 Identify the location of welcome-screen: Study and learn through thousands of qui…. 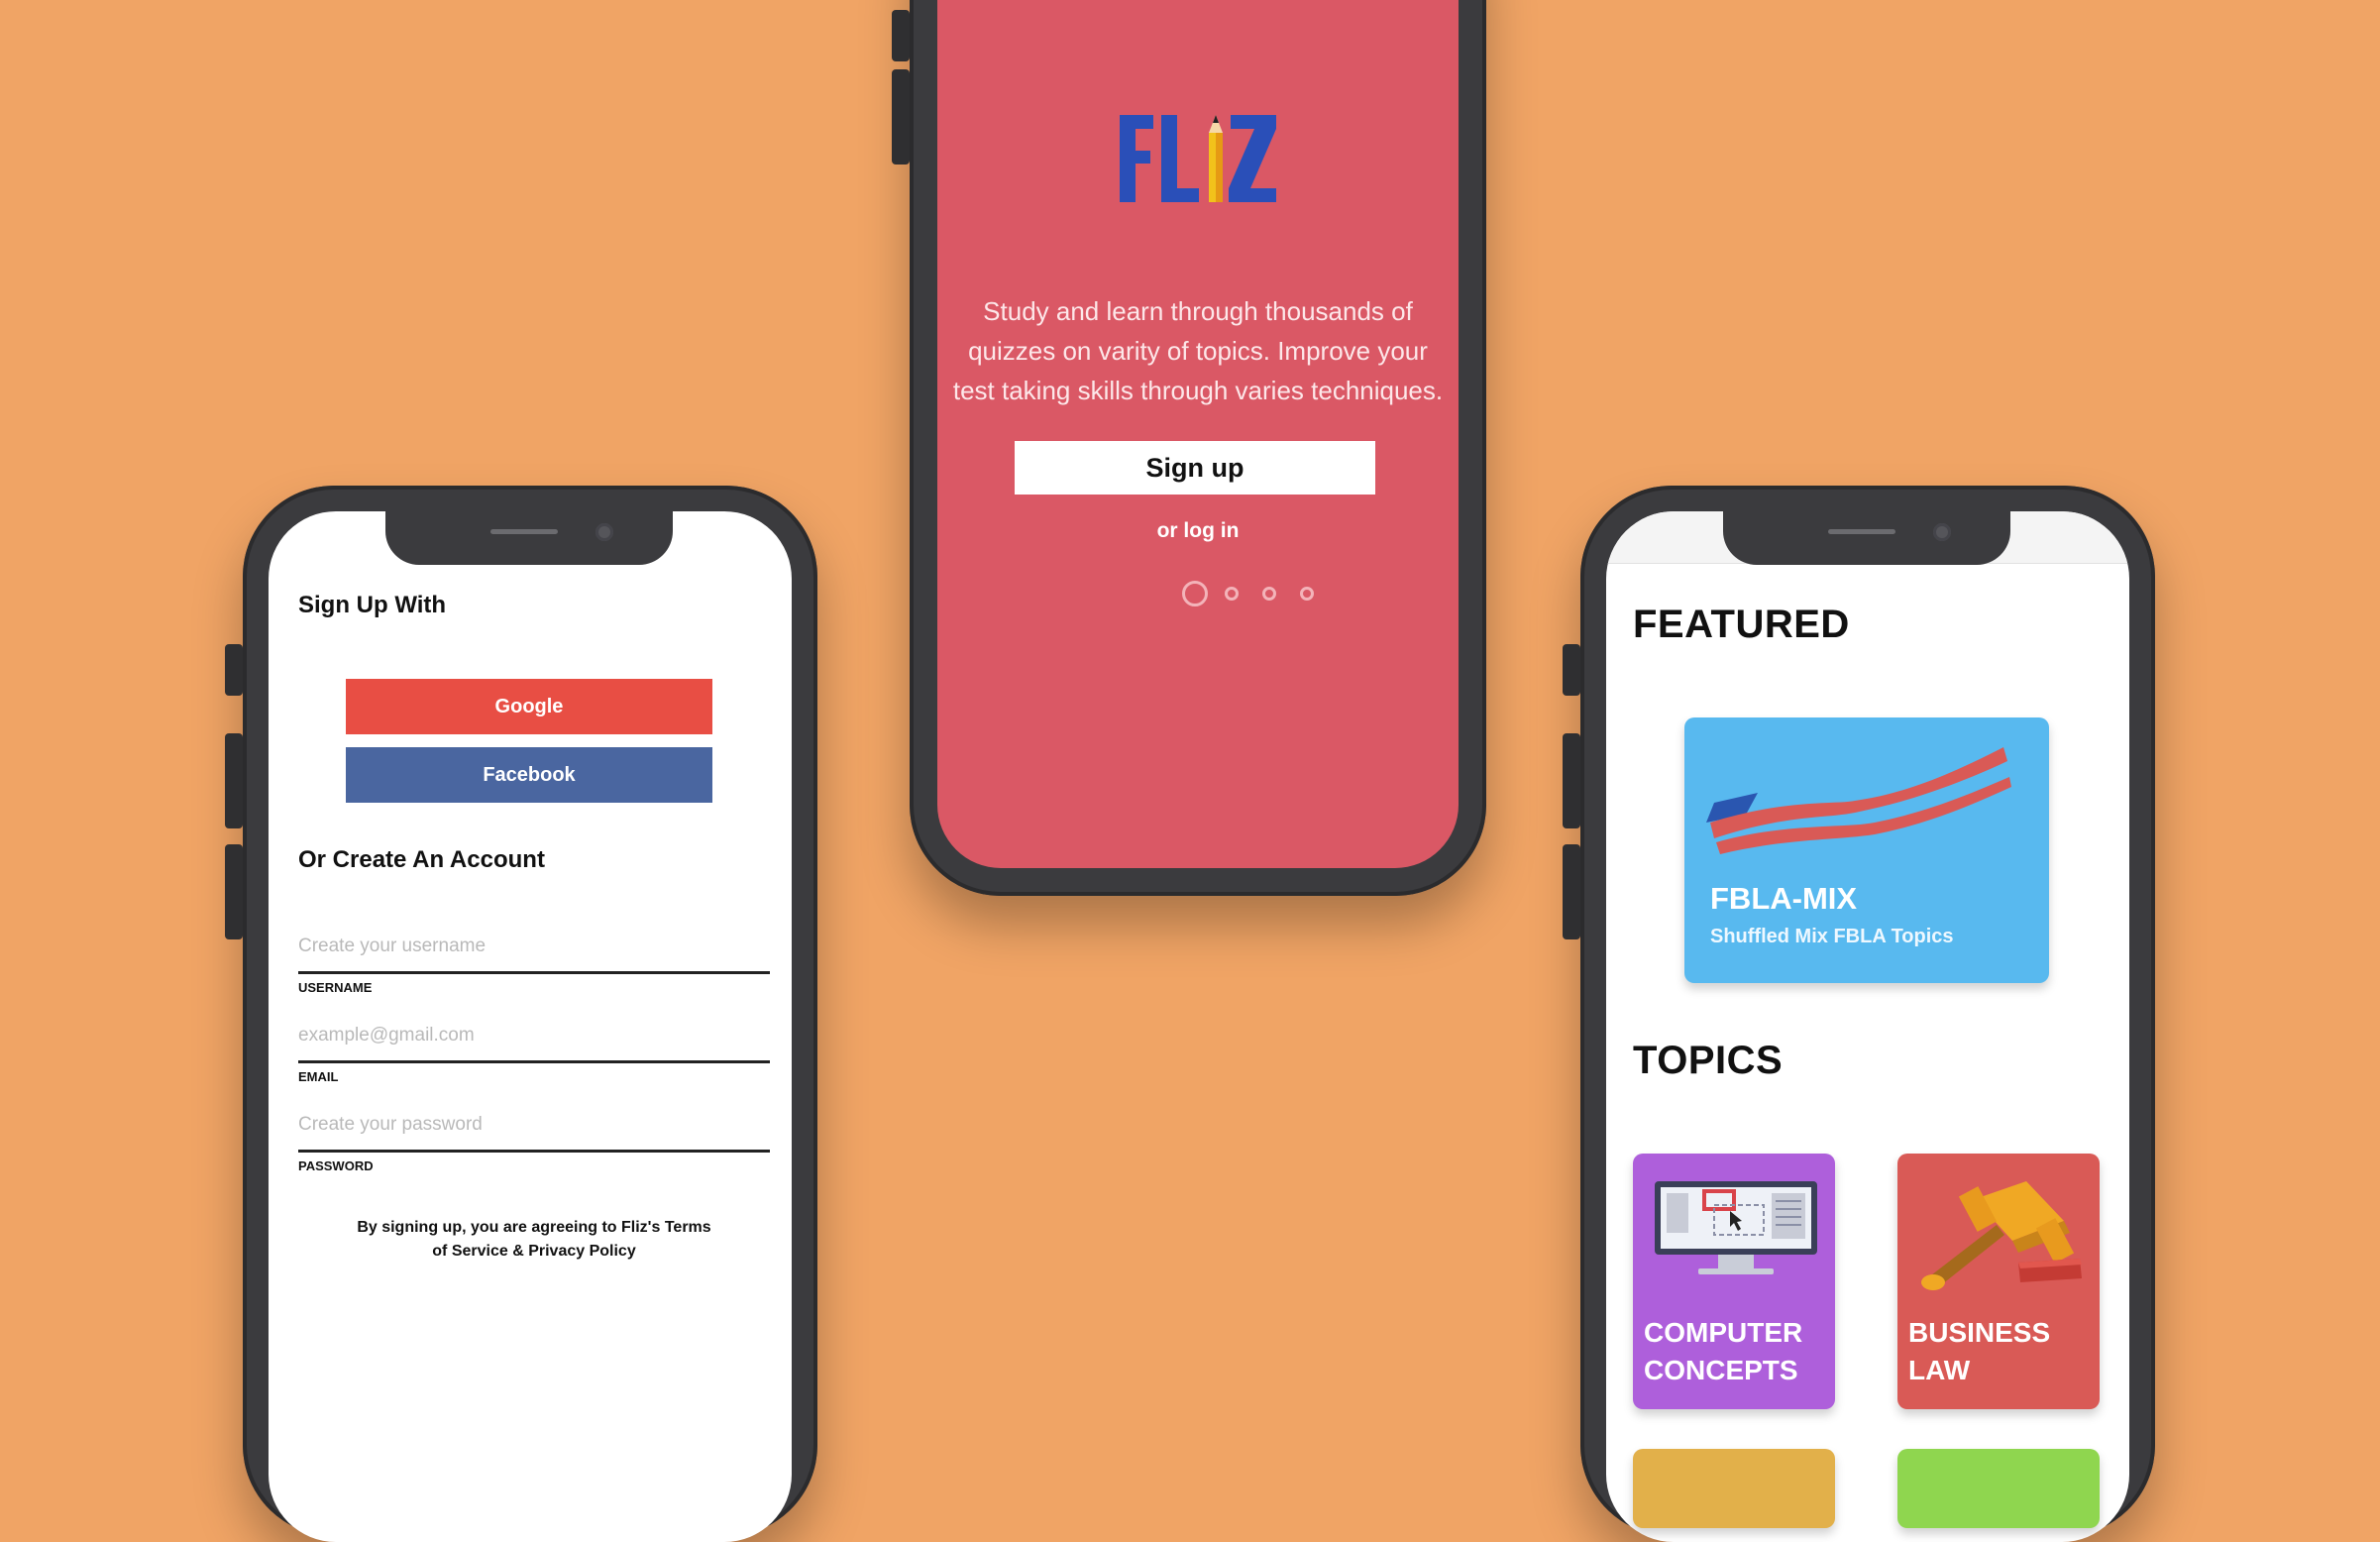
(1198, 434).